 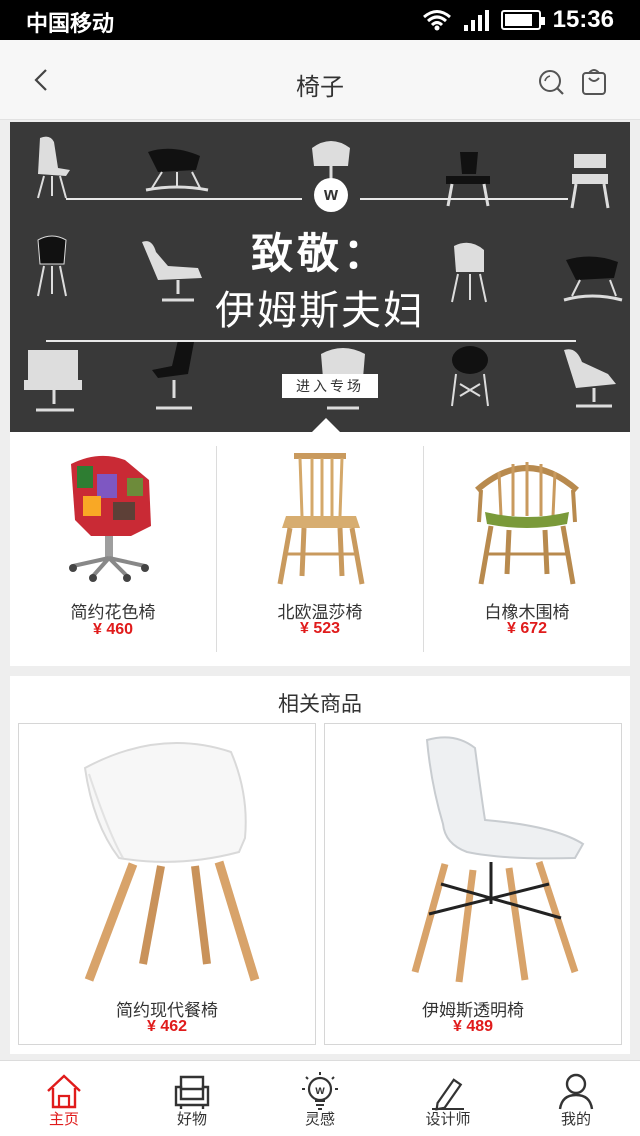 What do you see at coordinates (63, 1119) in the screenshot?
I see `tab-label: 主页` at bounding box center [63, 1119].